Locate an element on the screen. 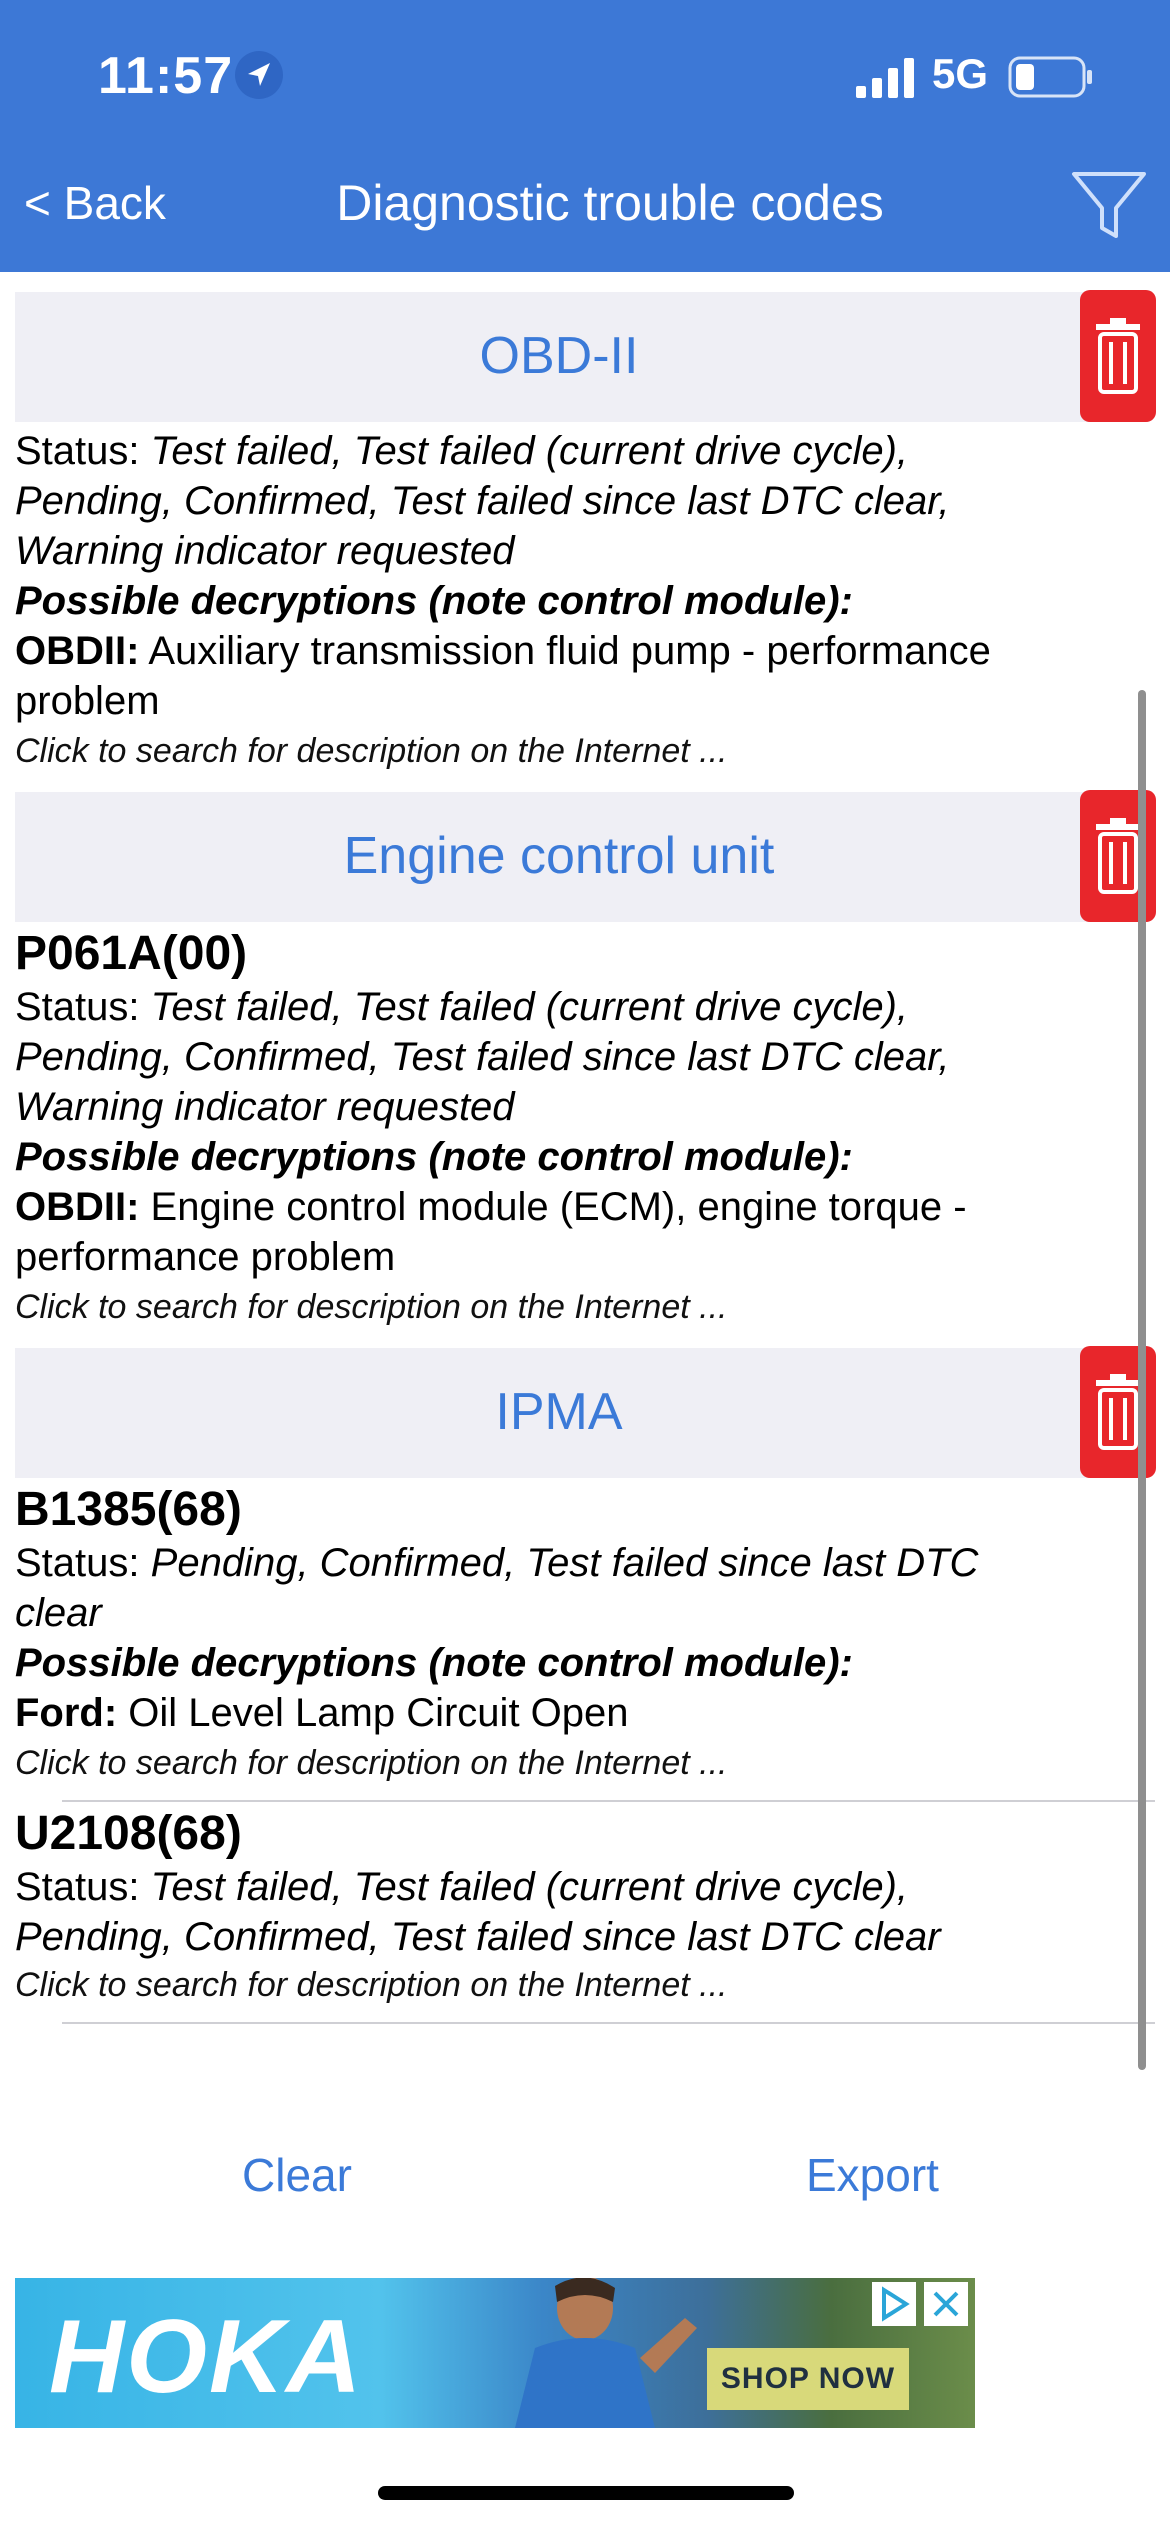 The width and height of the screenshot is (1170, 2532). ad-choices-icon is located at coordinates (894, 2304).